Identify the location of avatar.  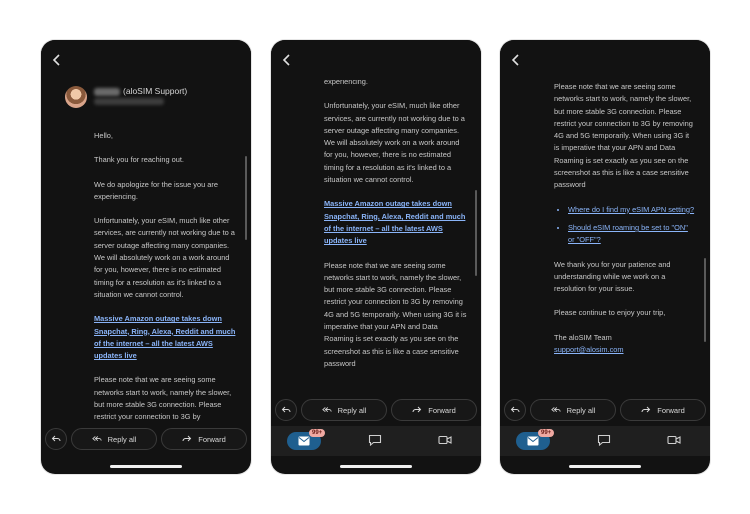
(76, 97).